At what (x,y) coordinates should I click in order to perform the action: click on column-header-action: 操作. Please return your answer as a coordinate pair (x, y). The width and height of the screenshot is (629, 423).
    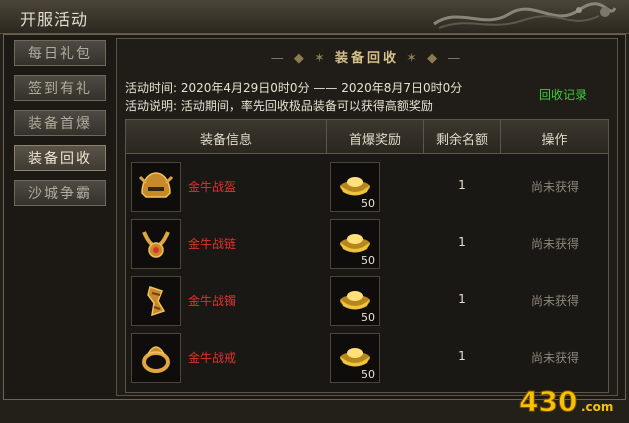
    Looking at the image, I should click on (554, 140).